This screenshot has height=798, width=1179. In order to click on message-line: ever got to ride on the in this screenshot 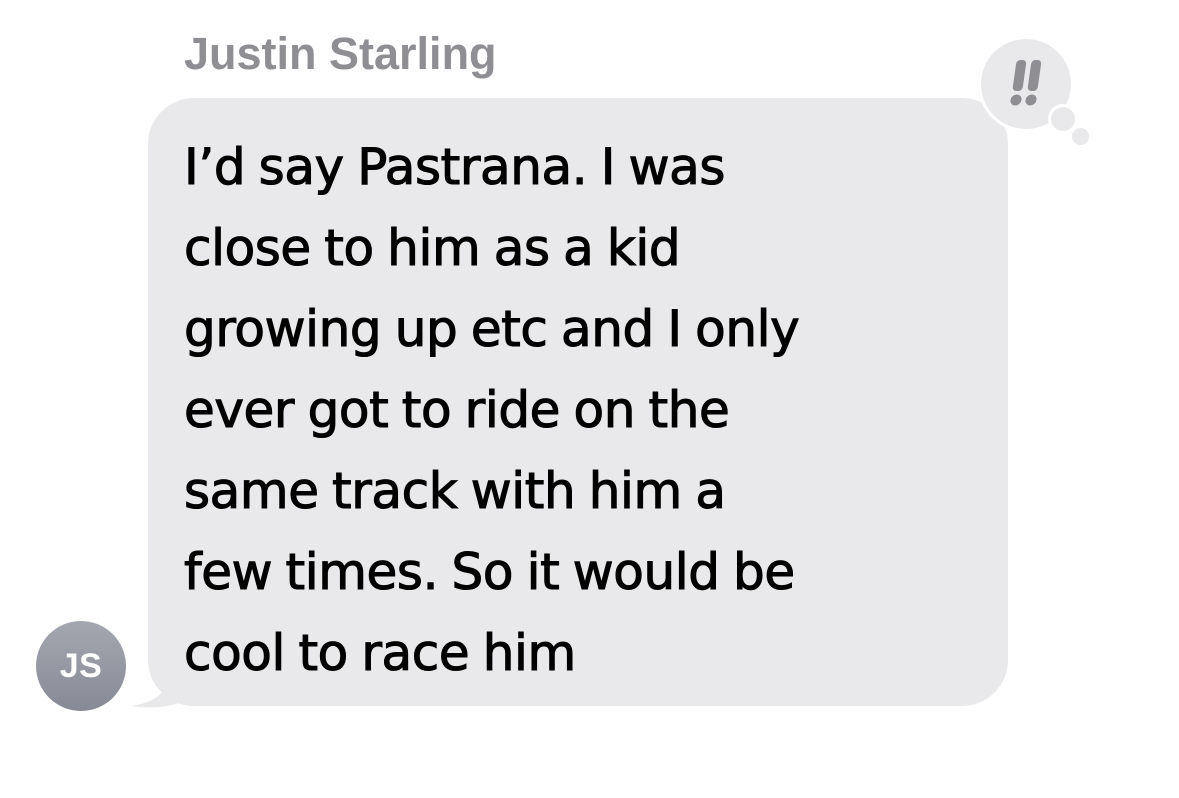, I will do `click(456, 409)`.